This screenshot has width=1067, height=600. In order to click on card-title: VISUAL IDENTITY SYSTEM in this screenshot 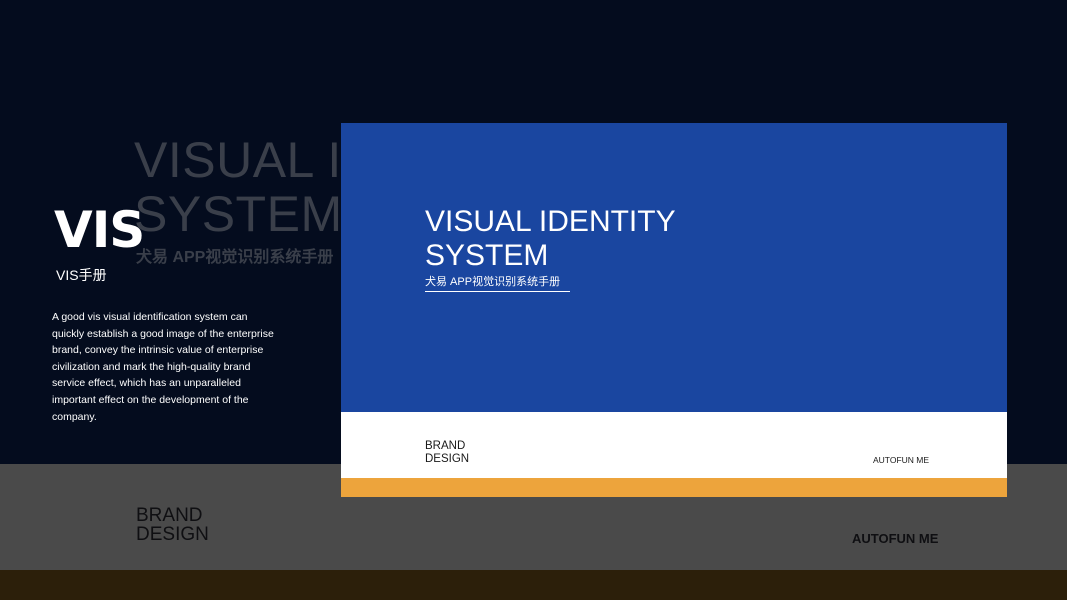, I will do `click(550, 239)`.